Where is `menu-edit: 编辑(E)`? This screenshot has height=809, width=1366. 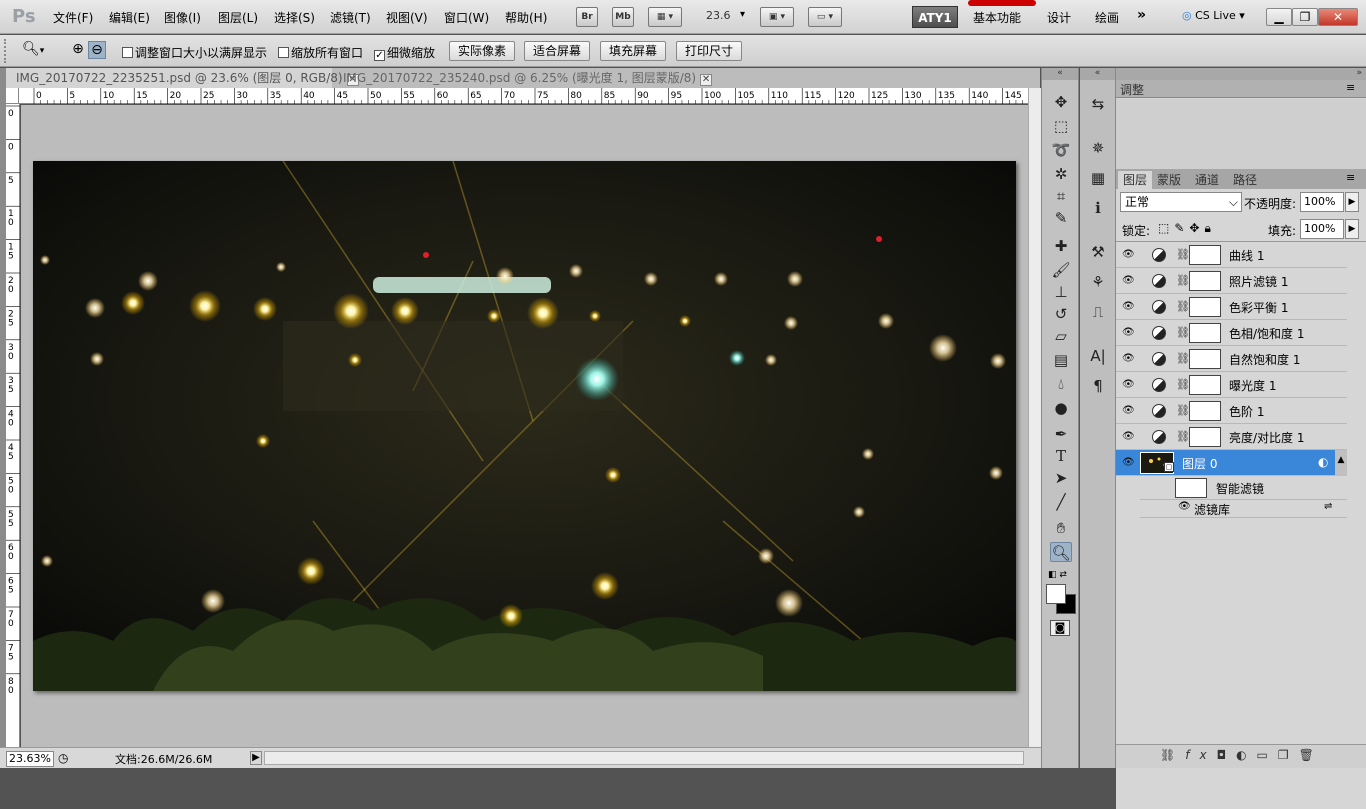
menu-edit: 编辑(E) is located at coordinates (129, 17).